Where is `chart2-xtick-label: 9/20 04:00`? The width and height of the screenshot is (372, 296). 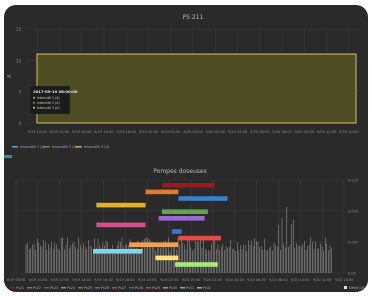
chart2-xtick-label: 9/20 04:00 is located at coordinates (234, 280).